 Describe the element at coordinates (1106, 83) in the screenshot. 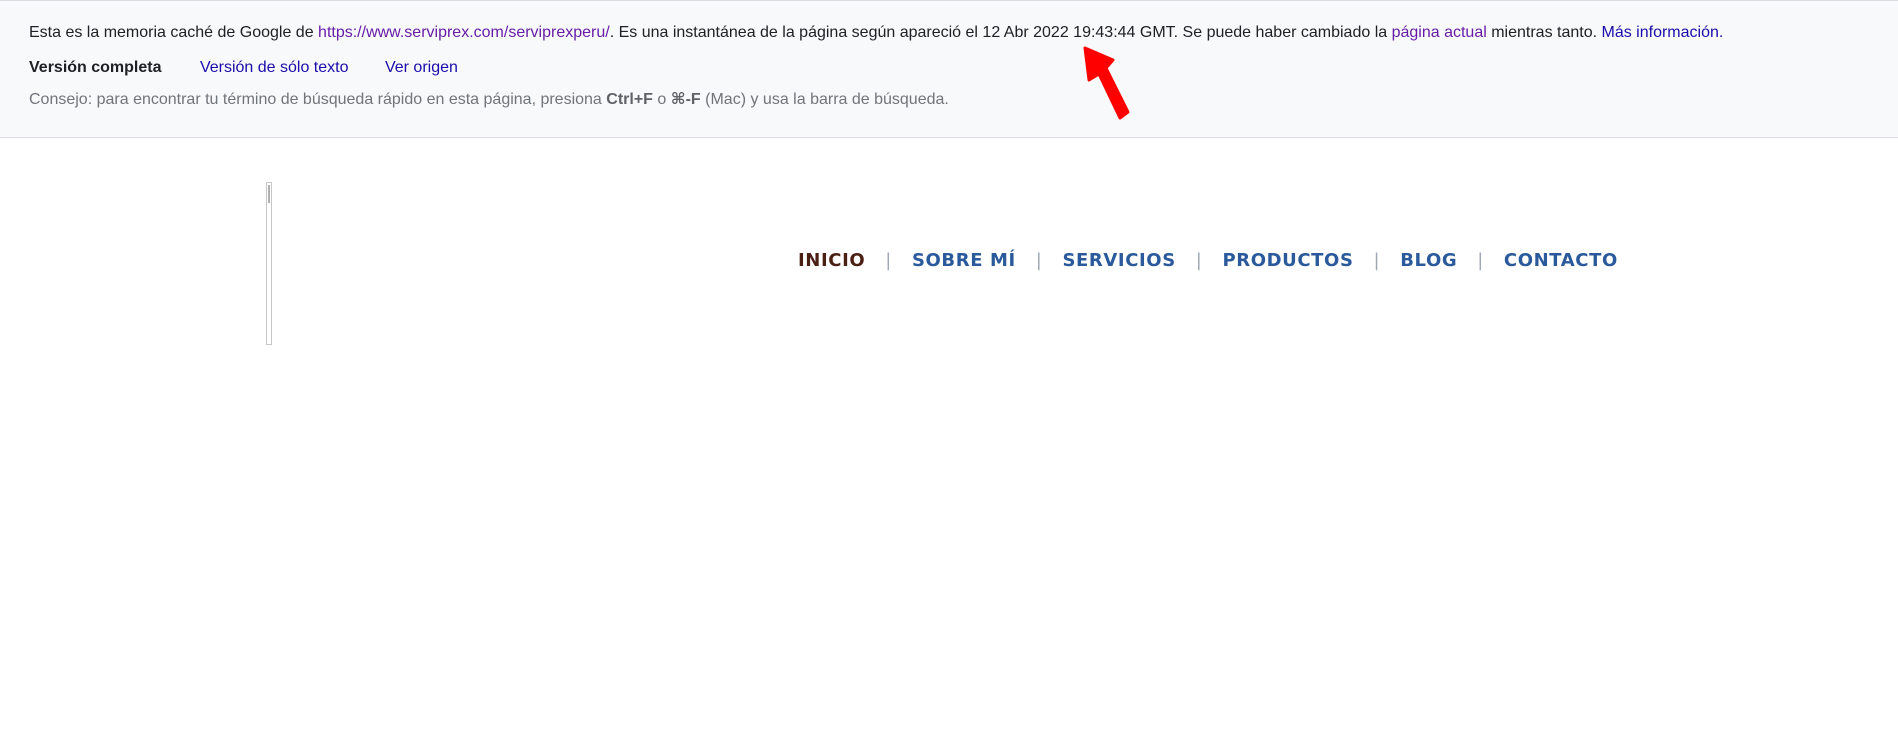

I see `red-pointer-arrow-icon` at that location.